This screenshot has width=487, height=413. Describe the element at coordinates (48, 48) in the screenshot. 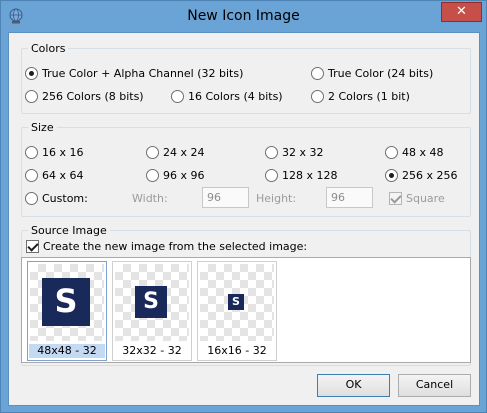

I see `colors-legend: Colors` at that location.